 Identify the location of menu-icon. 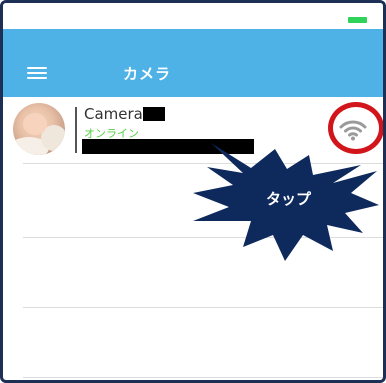
(37, 73).